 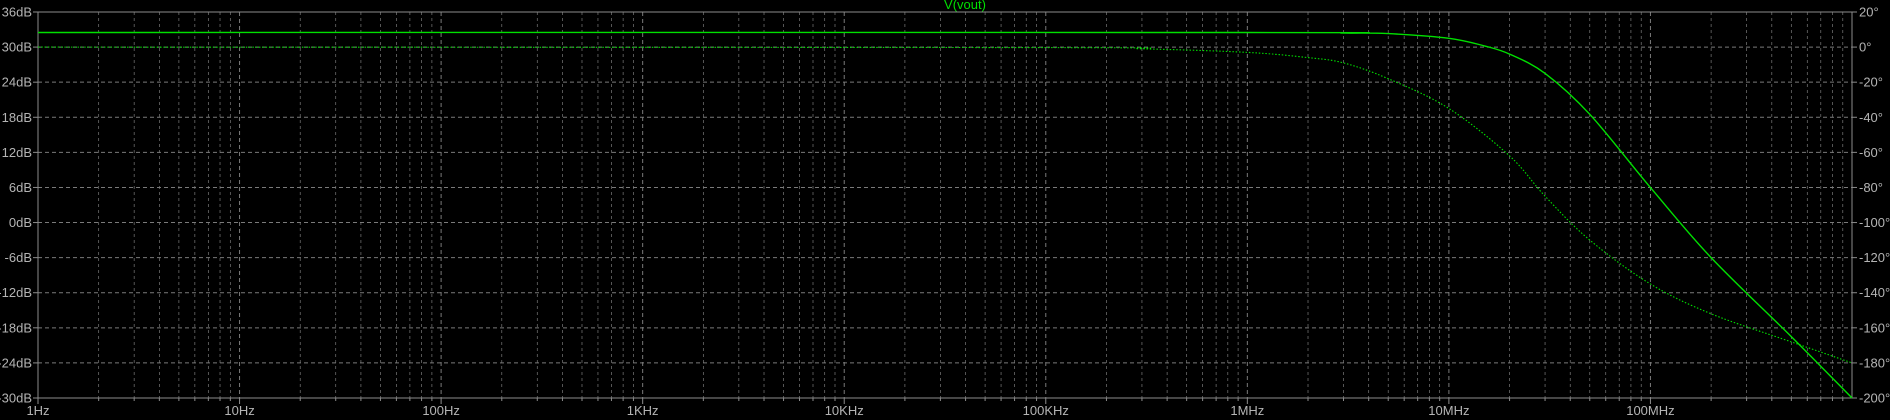 I want to click on x-tick-label: 10MHz, so click(x=1448, y=410).